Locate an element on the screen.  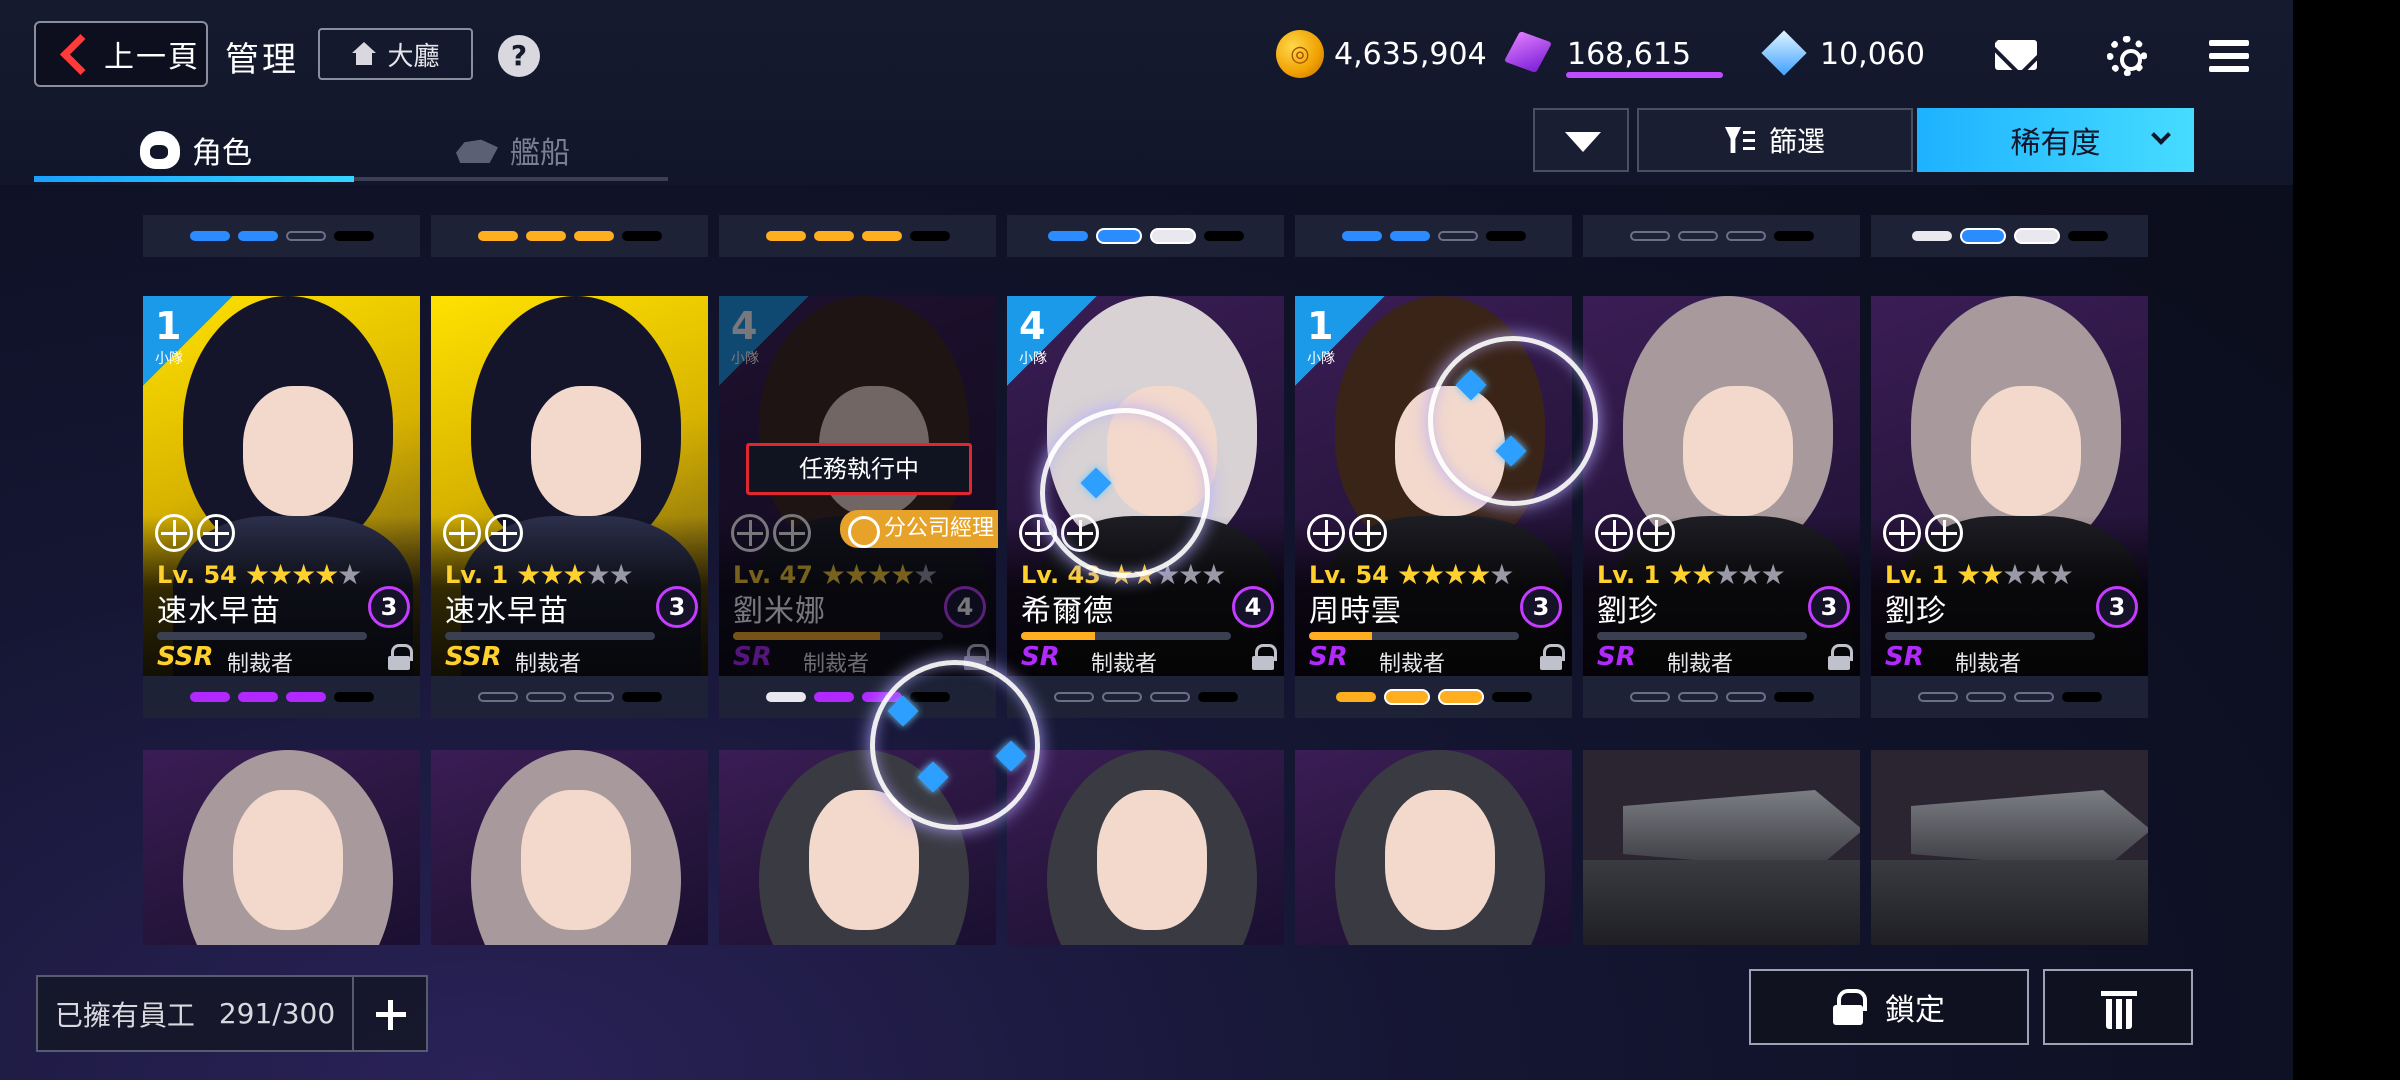
character-card: Lv. 1 ★★★★★ 速水早苗 3 SSR 制裁者 is located at coordinates (569, 486).